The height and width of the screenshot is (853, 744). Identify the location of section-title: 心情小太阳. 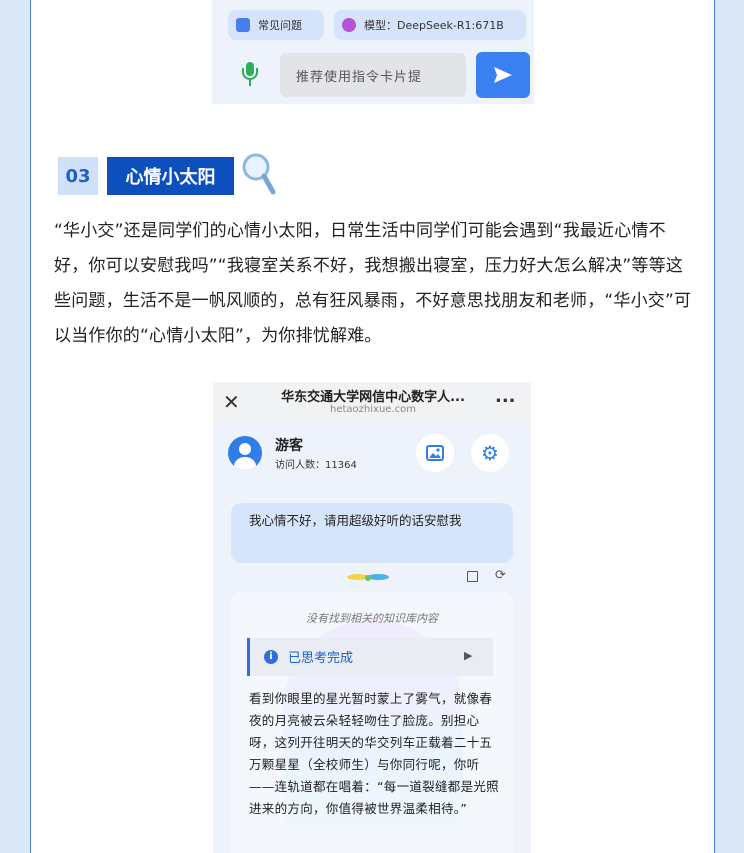
(170, 176).